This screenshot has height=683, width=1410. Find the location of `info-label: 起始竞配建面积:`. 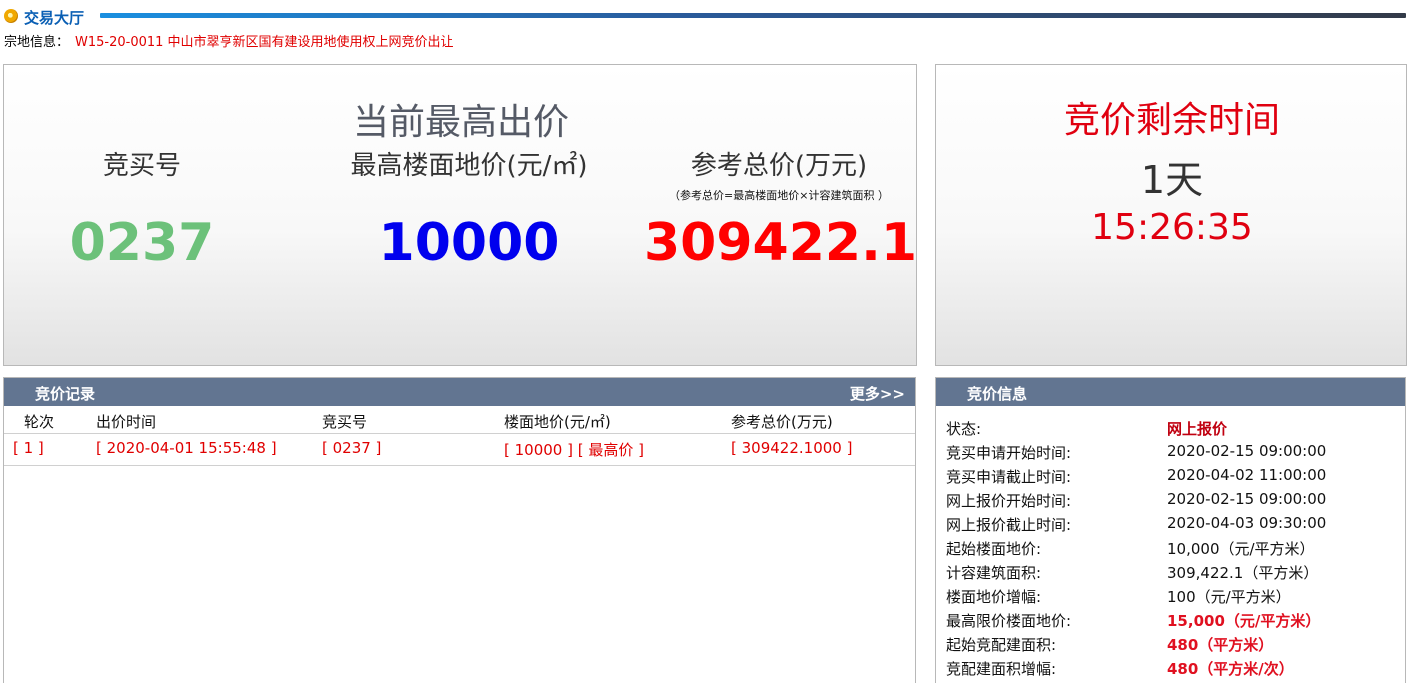

info-label: 起始竞配建面积: is located at coordinates (1001, 645).